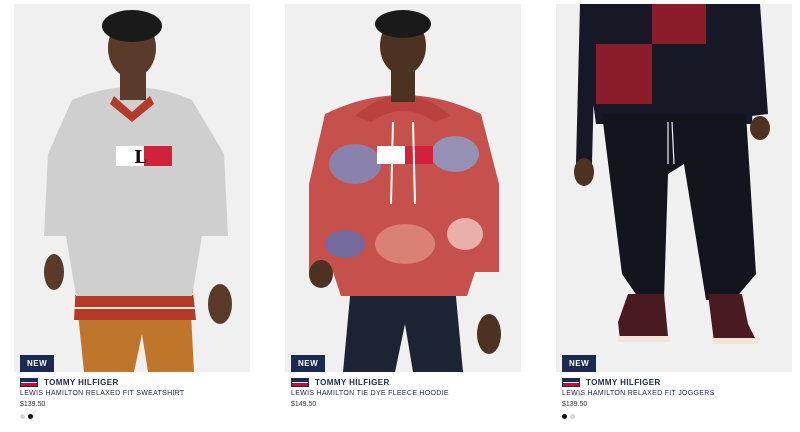 The image size is (800, 432). Describe the element at coordinates (304, 404) in the screenshot. I see `product-price: $149.50` at that location.